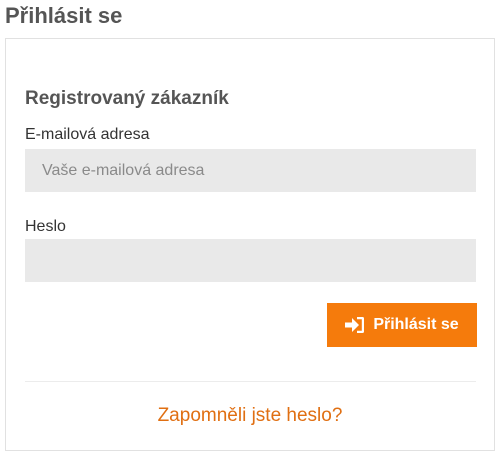 This screenshot has width=500, height=455. What do you see at coordinates (64, 15) in the screenshot?
I see `page-title: Přihlásit se` at bounding box center [64, 15].